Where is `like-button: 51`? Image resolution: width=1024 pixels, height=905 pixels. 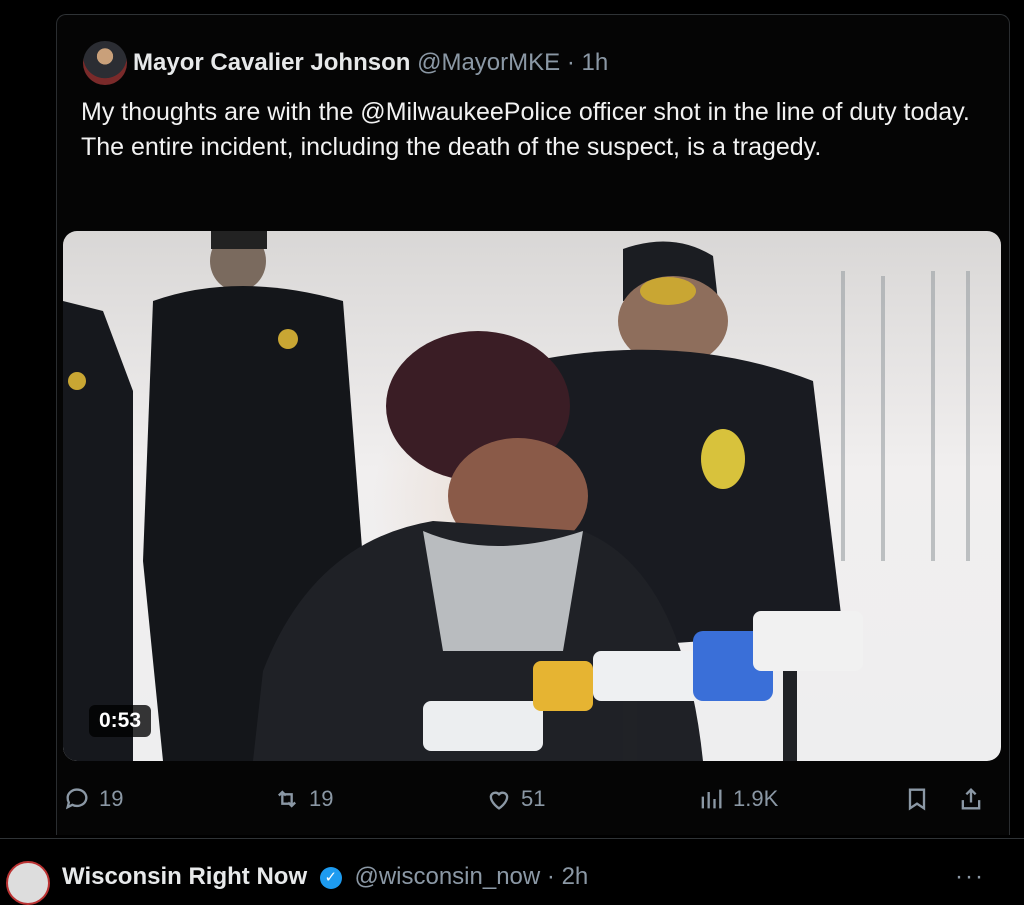 like-button: 51 is located at coordinates (515, 799).